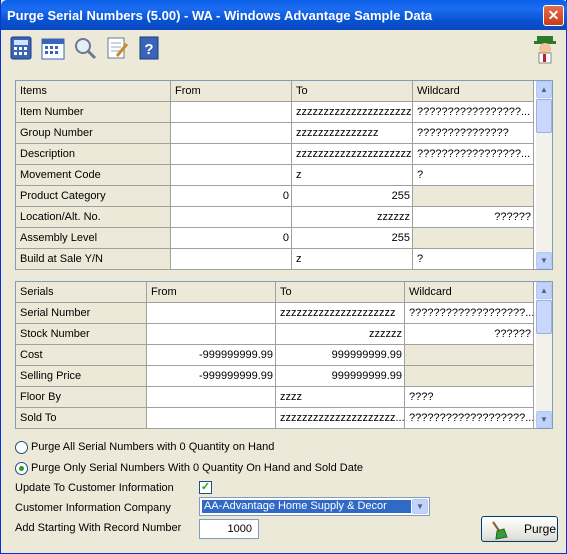 The width and height of the screenshot is (567, 554). I want to click on company-dropdown: AA-Advantage Home Supply & Decor ▼, so click(314, 506).